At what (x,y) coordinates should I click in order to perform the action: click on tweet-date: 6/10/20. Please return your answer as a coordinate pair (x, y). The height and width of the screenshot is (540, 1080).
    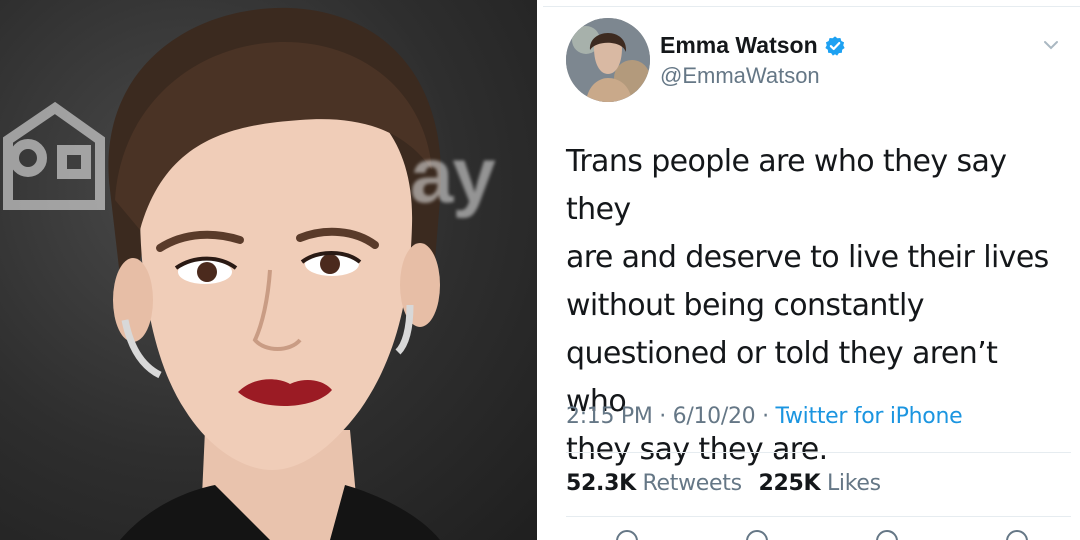
    Looking at the image, I should click on (714, 416).